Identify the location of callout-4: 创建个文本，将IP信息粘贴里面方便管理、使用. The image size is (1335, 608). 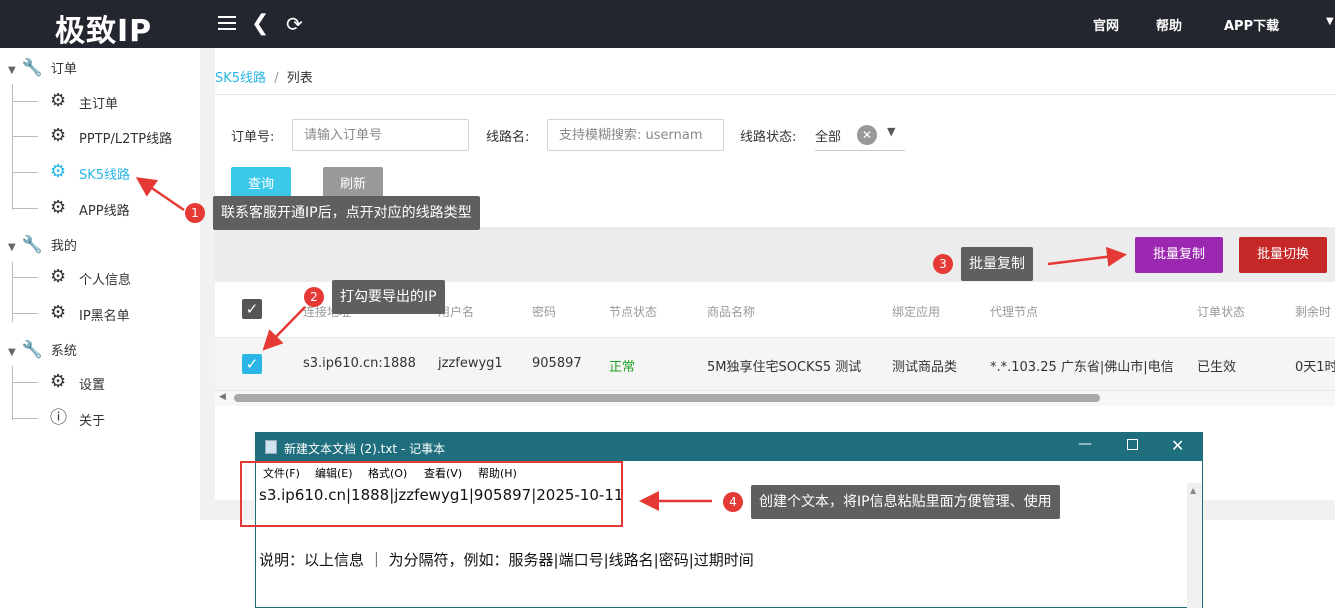
(905, 502).